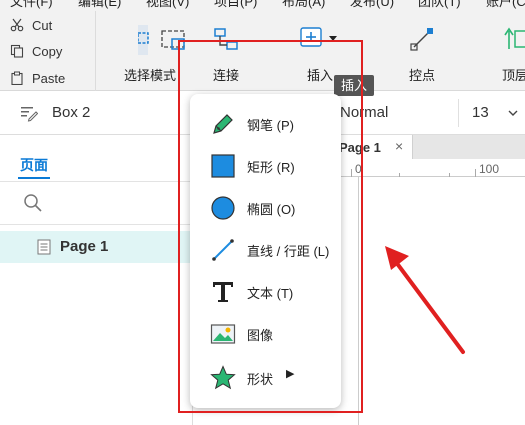  I want to click on menu-publish: 发布(U), so click(372, 5).